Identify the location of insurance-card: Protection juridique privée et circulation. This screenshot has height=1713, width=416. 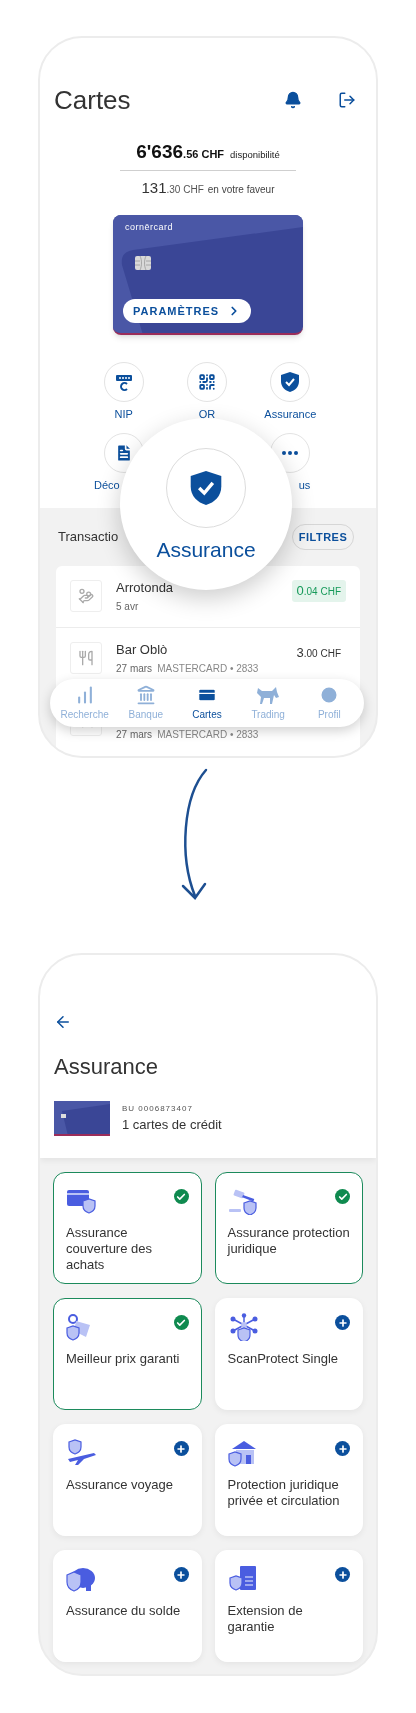
(288, 1480).